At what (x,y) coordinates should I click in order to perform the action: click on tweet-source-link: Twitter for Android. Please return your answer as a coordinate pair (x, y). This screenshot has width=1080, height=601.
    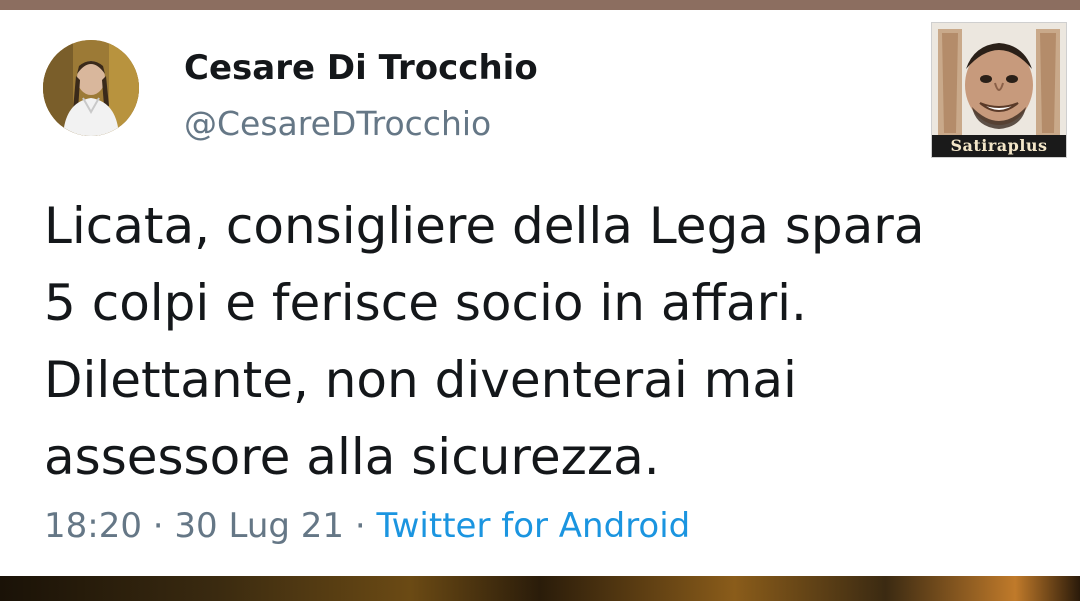
    Looking at the image, I should click on (533, 526).